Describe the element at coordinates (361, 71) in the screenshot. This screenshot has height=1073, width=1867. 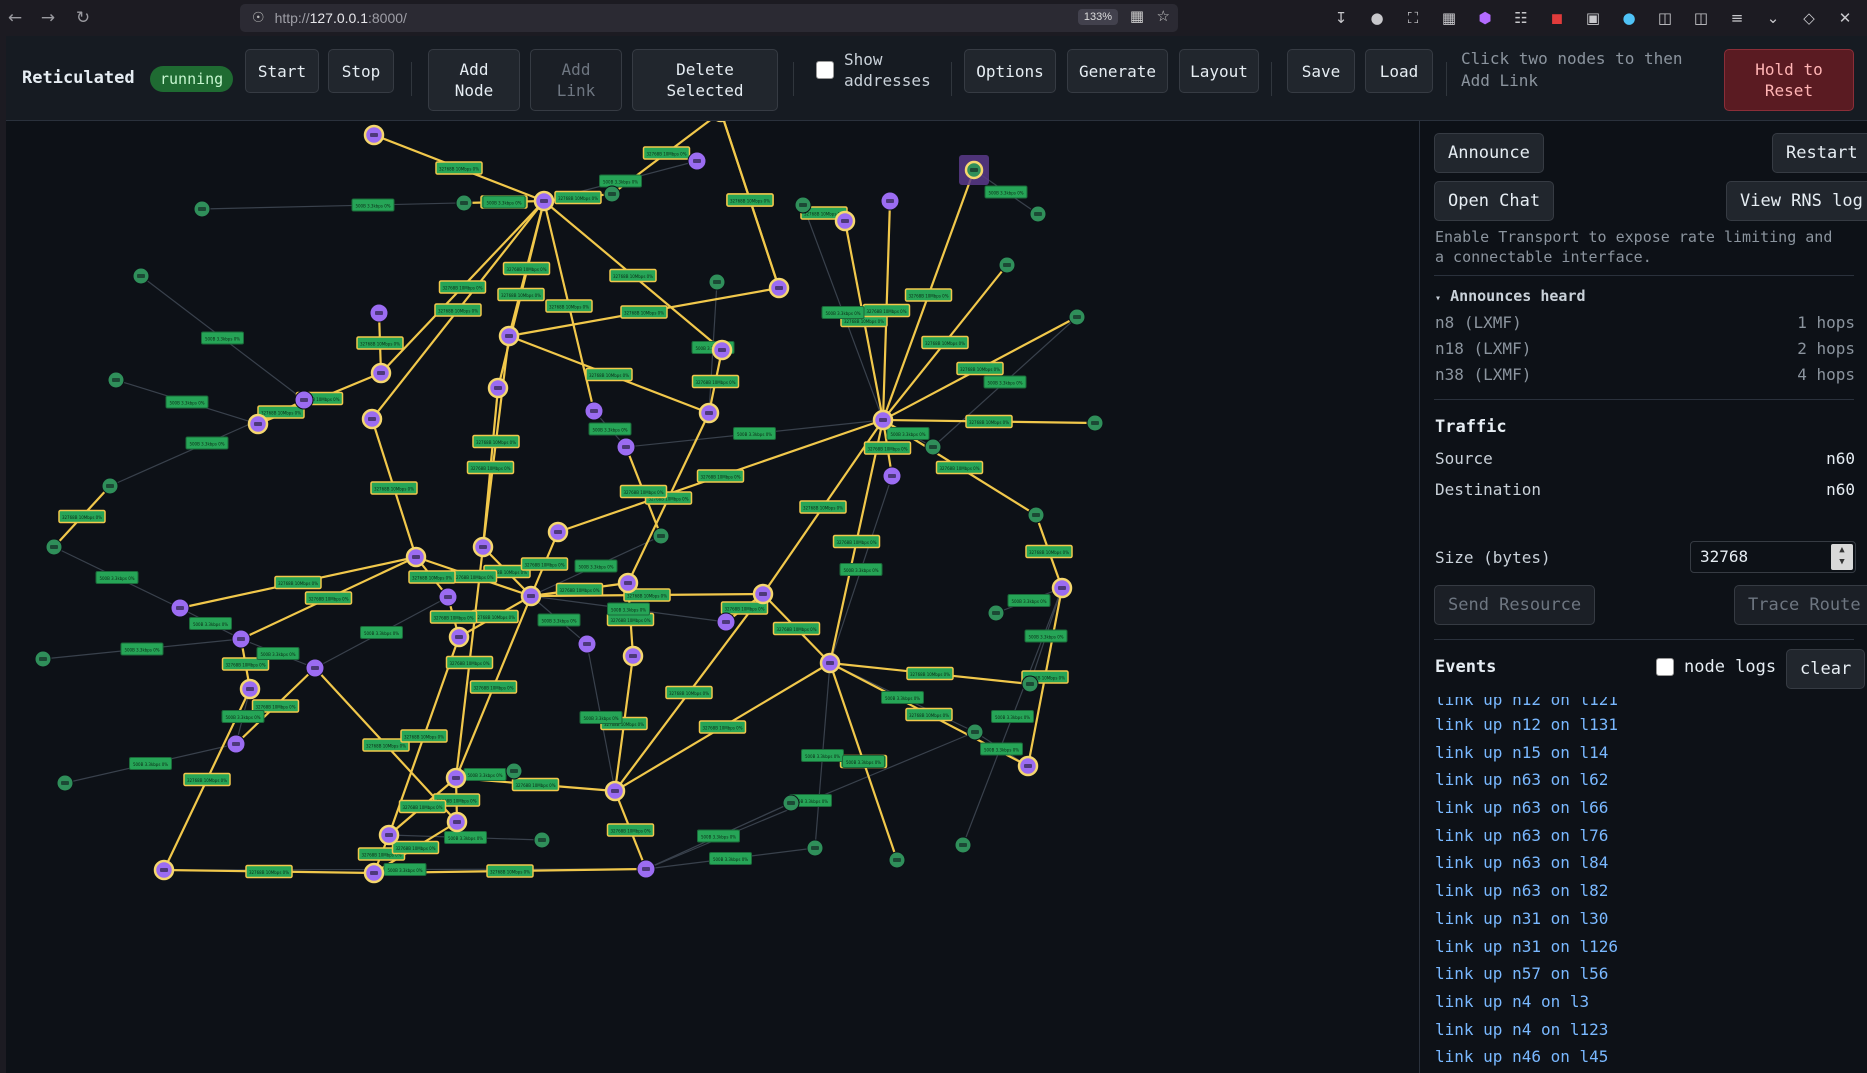
I see `stop-button: Stop` at that location.